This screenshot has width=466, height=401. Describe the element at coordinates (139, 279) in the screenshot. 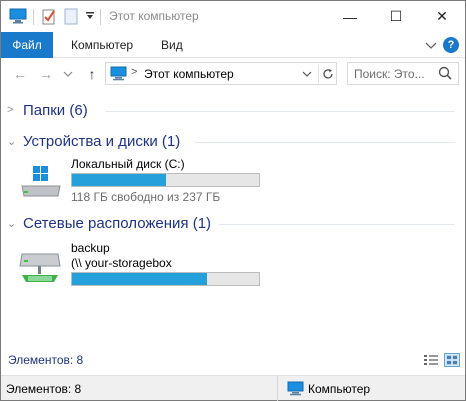

I see `network-drive-usage-fill` at that location.